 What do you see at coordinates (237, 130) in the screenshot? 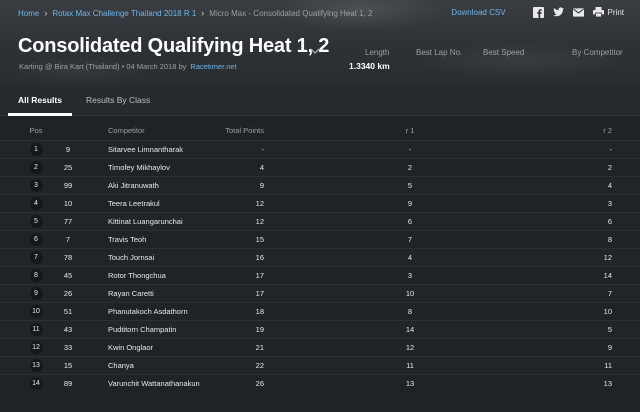
I see `header-total-points: Total Points` at bounding box center [237, 130].